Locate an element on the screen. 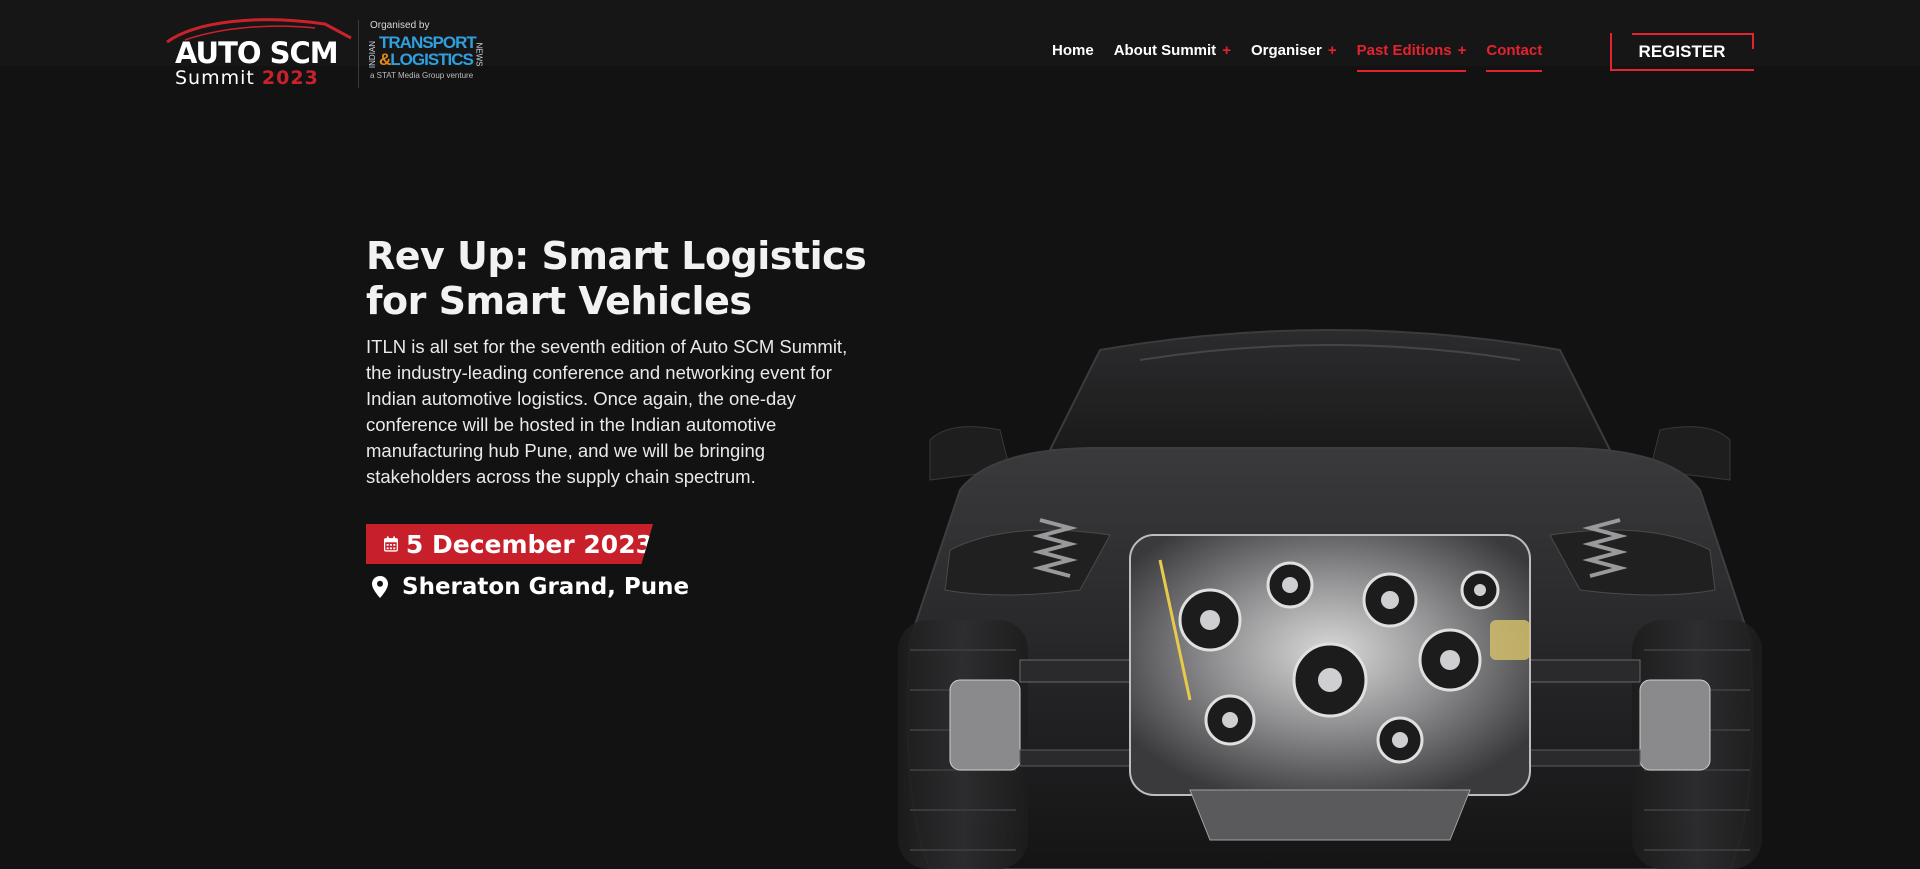 The image size is (1920, 869). nav-contact: Contact is located at coordinates (1514, 57).